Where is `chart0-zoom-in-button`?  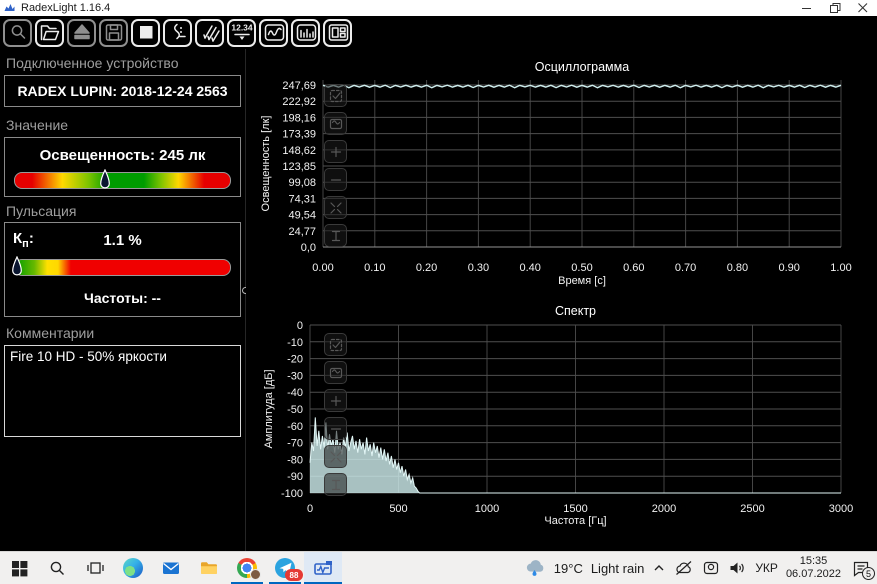
chart0-zoom-in-button is located at coordinates (335, 151).